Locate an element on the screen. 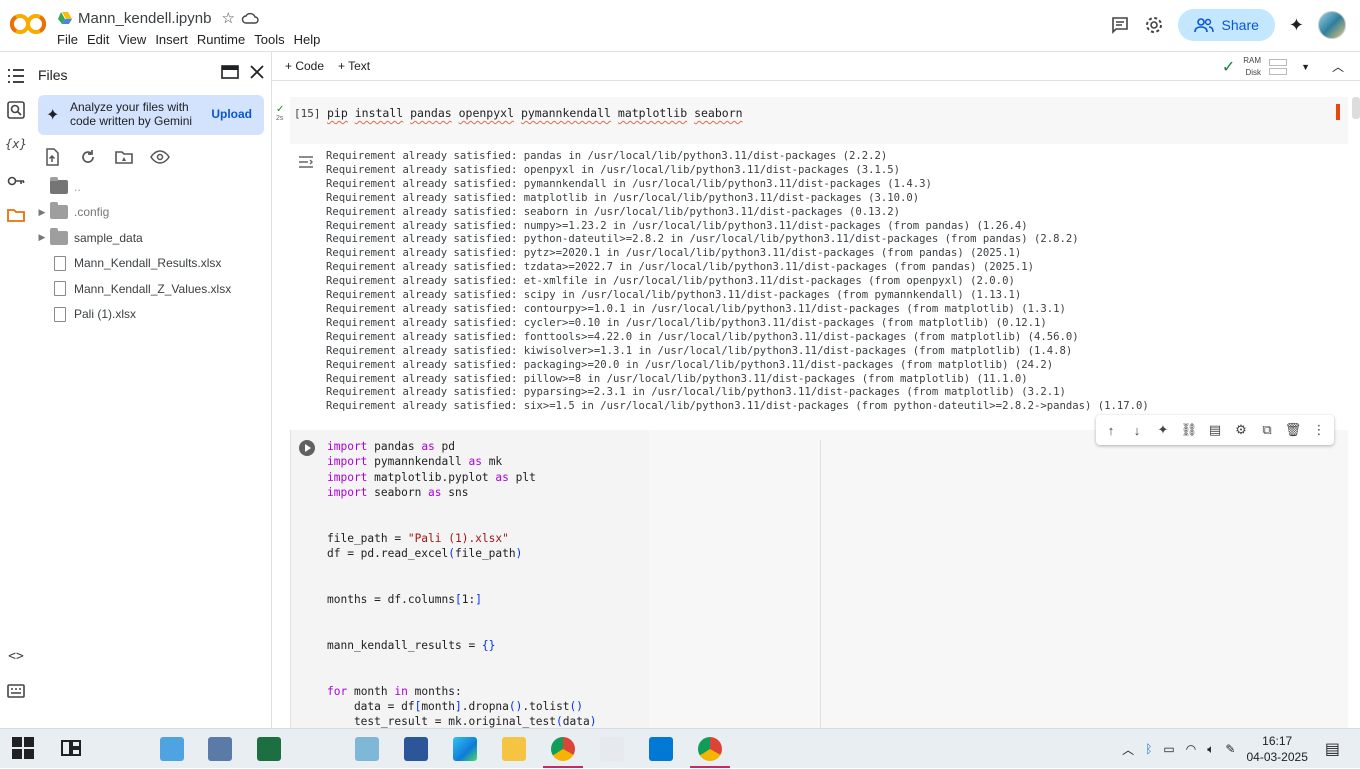 Image resolution: width=1360 pixels, height=769 pixels. file-tree-item: Mann_Kendall_Results.xlsx is located at coordinates (152, 264).